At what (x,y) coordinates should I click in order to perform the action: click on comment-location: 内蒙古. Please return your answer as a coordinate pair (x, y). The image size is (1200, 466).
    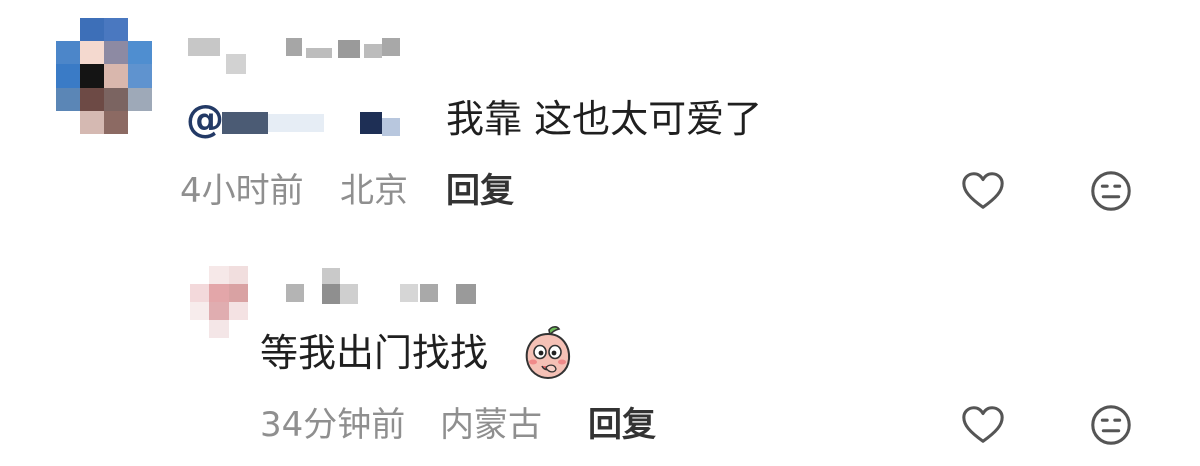
    Looking at the image, I should click on (491, 425).